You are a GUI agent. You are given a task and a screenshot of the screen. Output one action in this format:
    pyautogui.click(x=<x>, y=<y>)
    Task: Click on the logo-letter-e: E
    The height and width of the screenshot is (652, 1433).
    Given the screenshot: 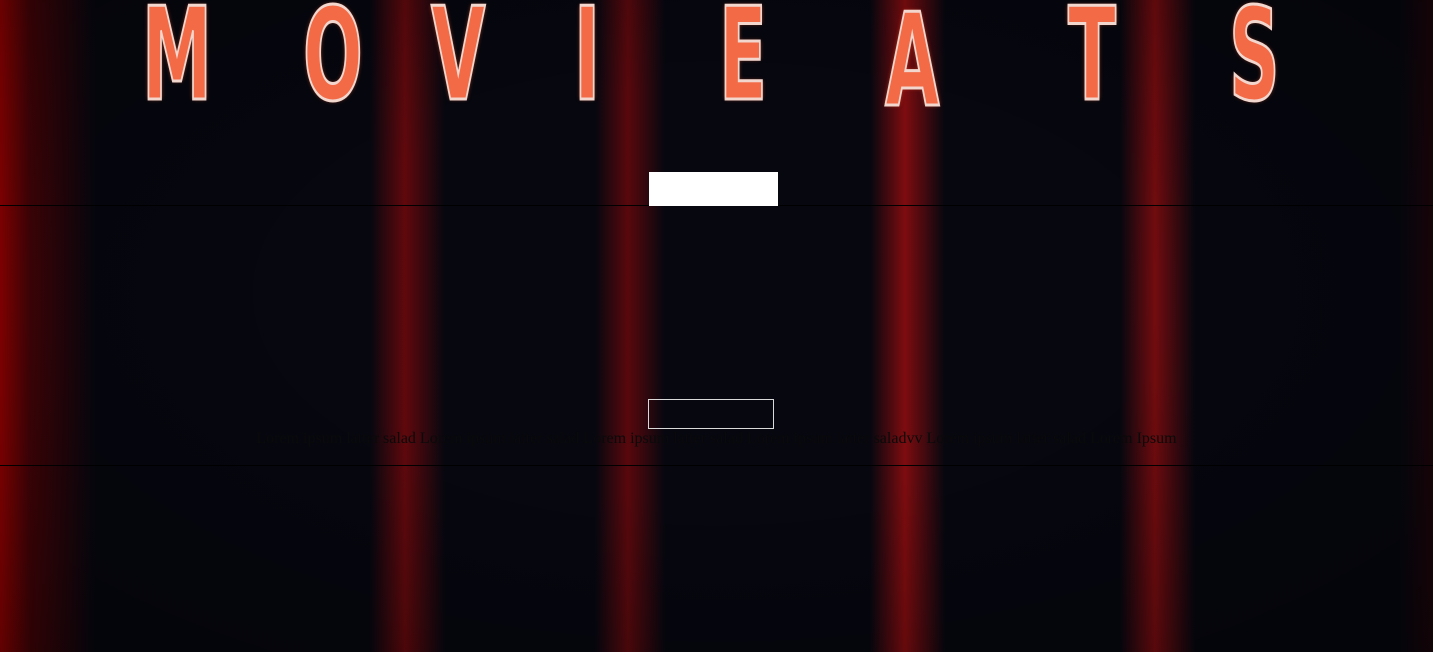 What is the action you would take?
    pyautogui.click(x=743, y=65)
    